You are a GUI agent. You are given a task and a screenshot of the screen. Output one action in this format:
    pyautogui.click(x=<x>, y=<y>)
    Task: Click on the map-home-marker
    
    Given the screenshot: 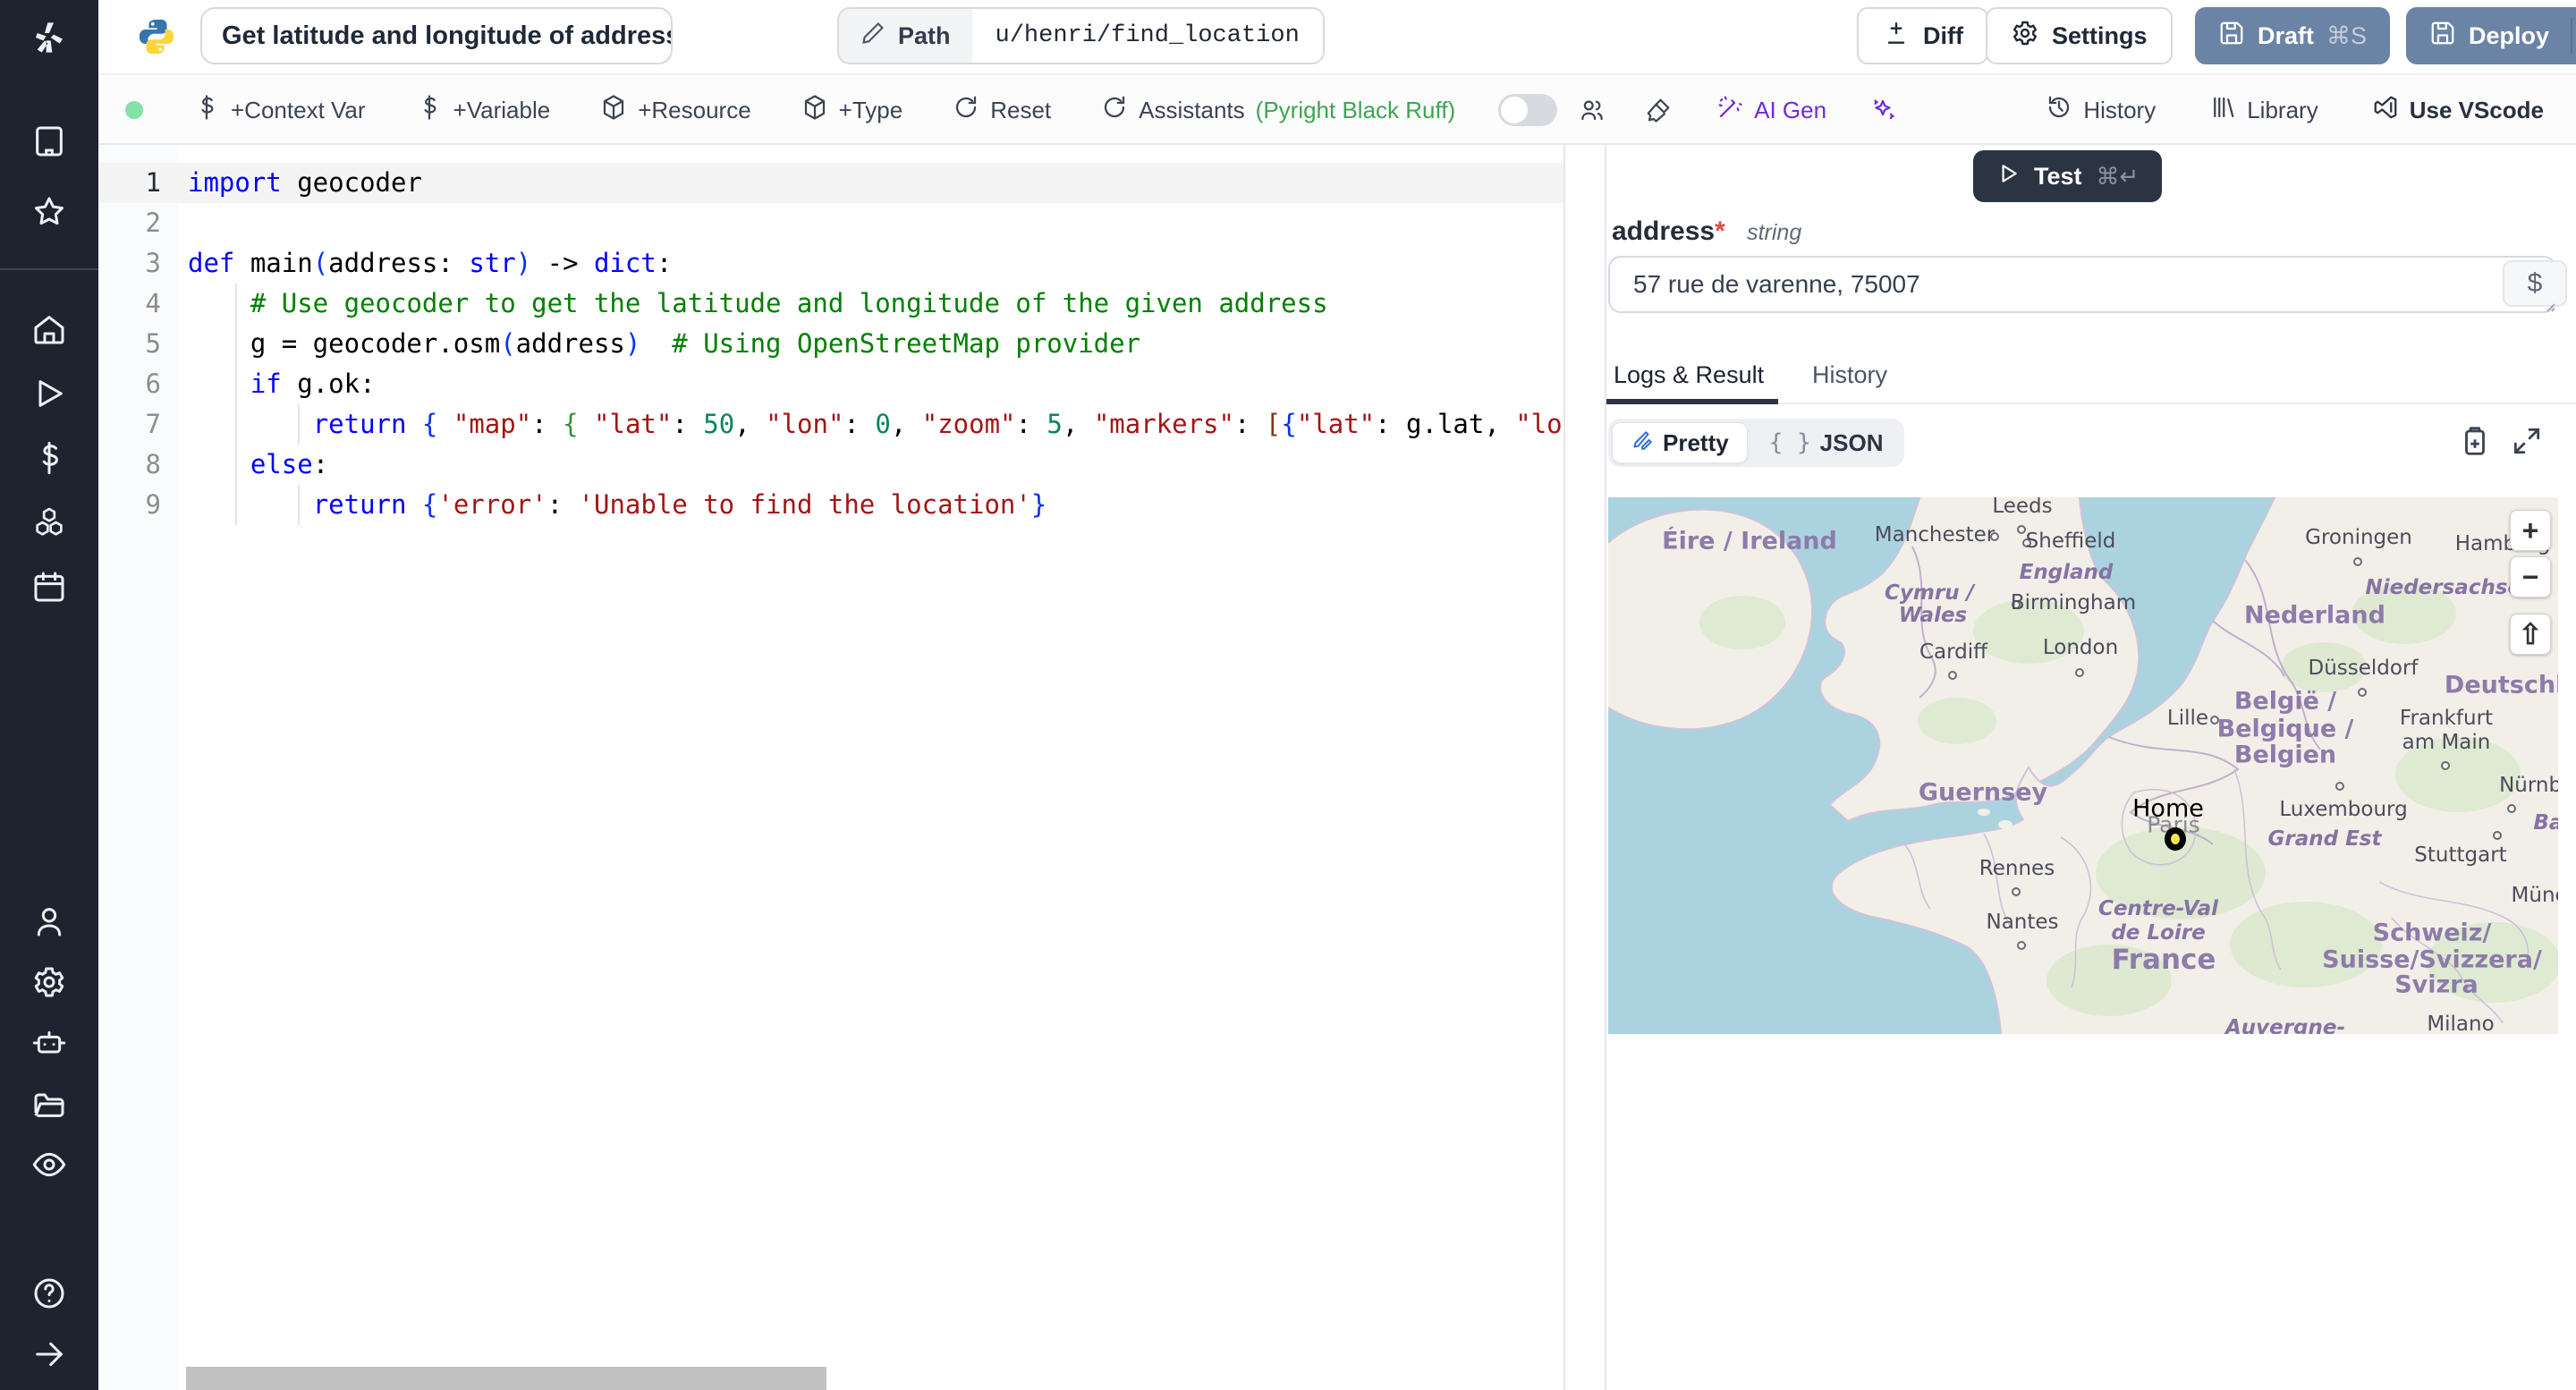 What is the action you would take?
    pyautogui.click(x=2175, y=839)
    